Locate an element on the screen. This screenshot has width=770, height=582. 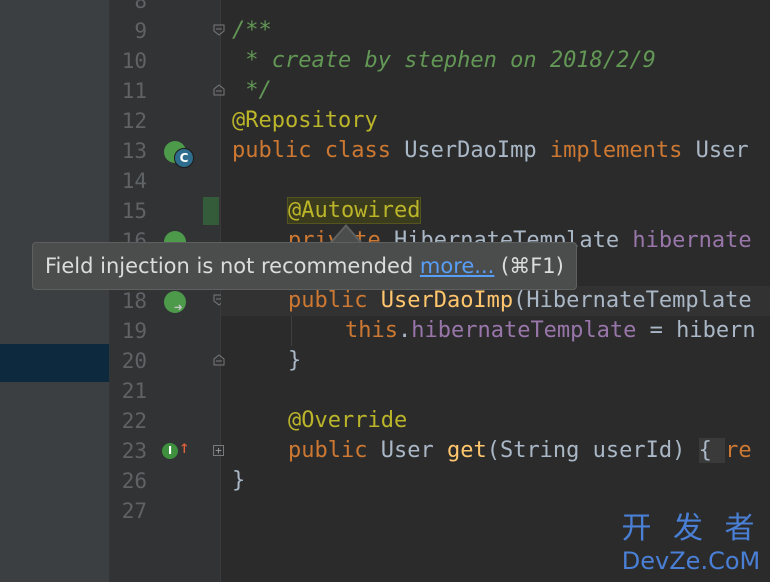
line-number: 15 is located at coordinates (134, 211).